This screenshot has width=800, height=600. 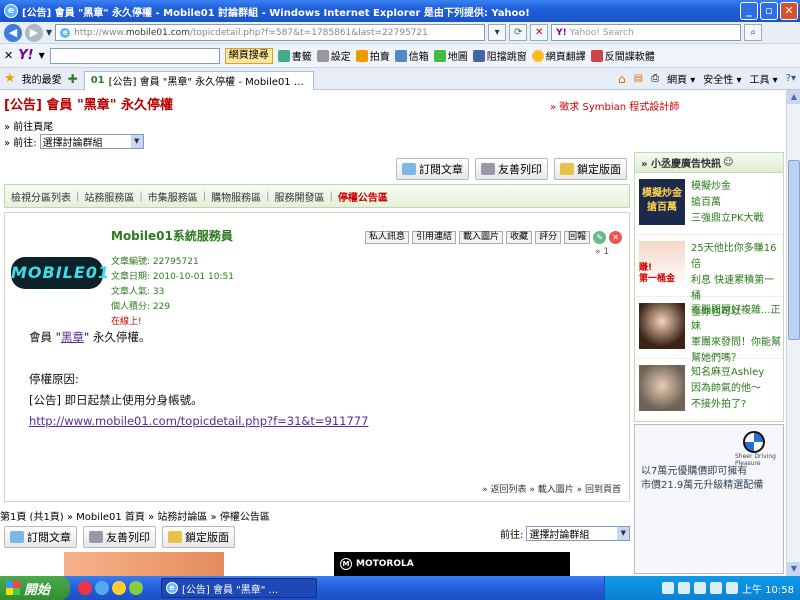 I want to click on vertical-scrollbar: ▲ ▼, so click(x=793, y=333).